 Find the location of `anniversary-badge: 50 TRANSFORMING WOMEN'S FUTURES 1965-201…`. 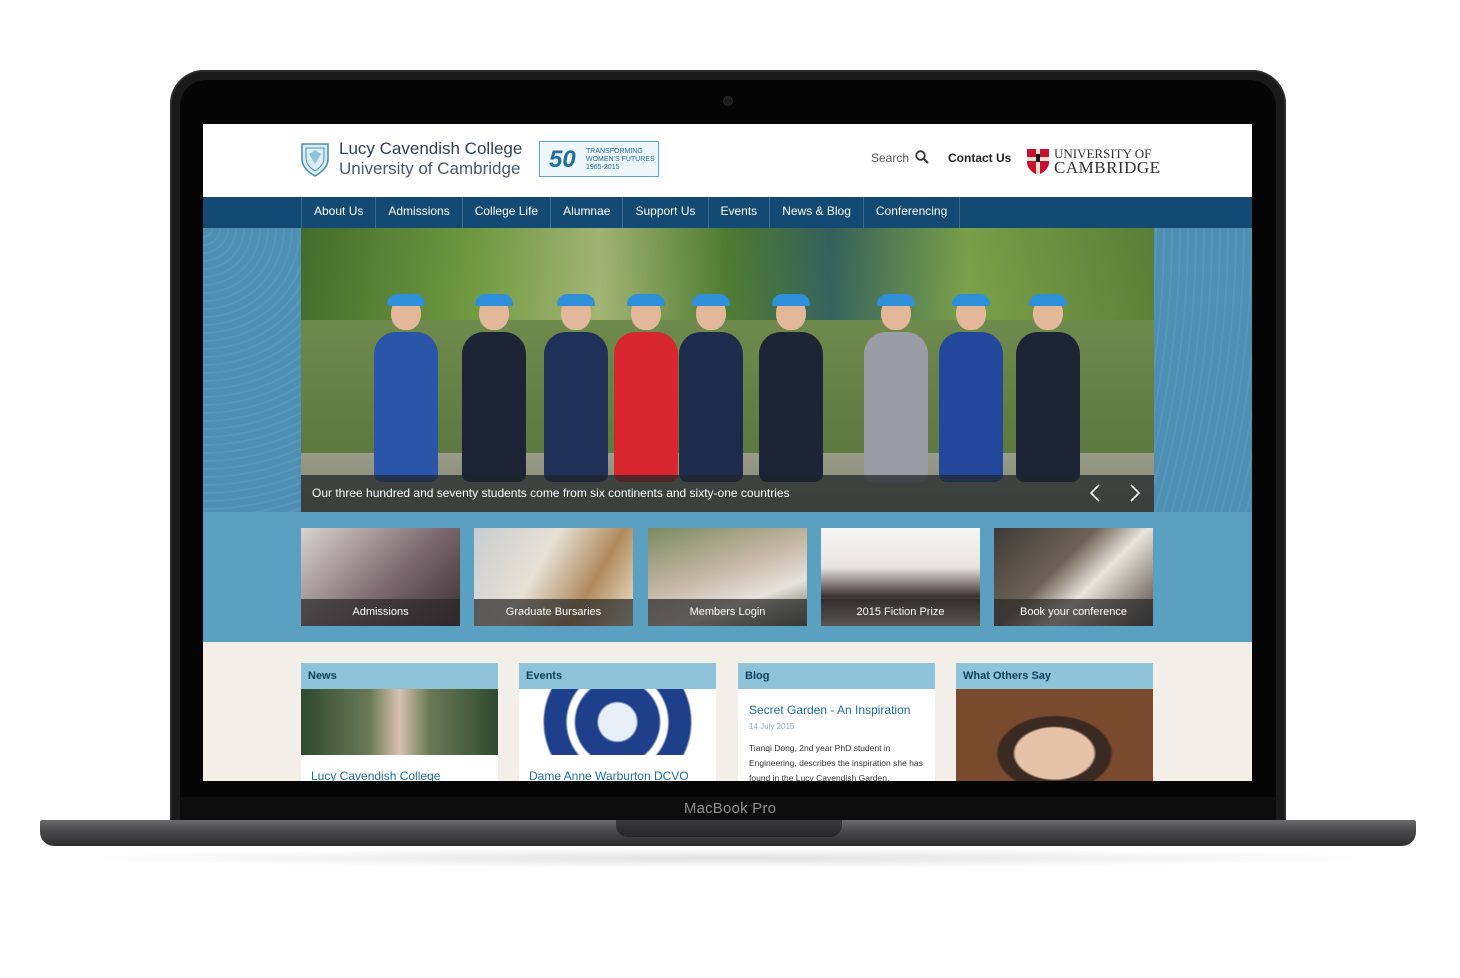

anniversary-badge: 50 TRANSFORMING WOMEN'S FUTURES 1965-201… is located at coordinates (599, 159).